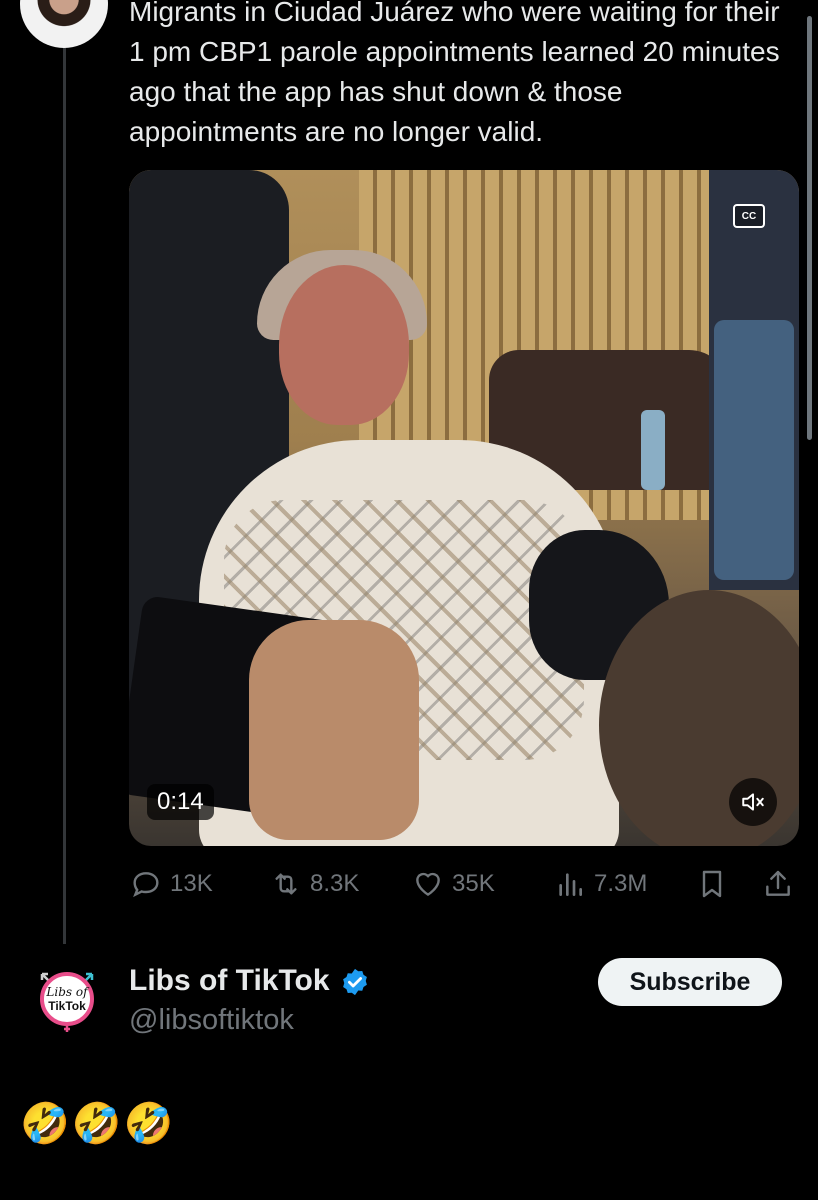 This screenshot has height=1200, width=818. Describe the element at coordinates (570, 884) in the screenshot. I see `views-chart-icon` at that location.